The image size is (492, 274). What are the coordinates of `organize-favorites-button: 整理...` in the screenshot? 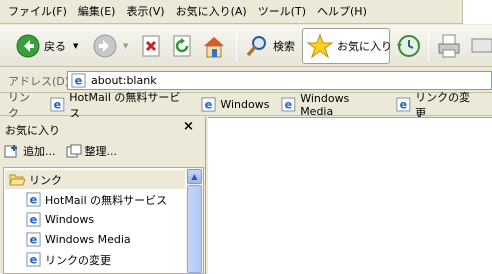 It's located at (92, 151).